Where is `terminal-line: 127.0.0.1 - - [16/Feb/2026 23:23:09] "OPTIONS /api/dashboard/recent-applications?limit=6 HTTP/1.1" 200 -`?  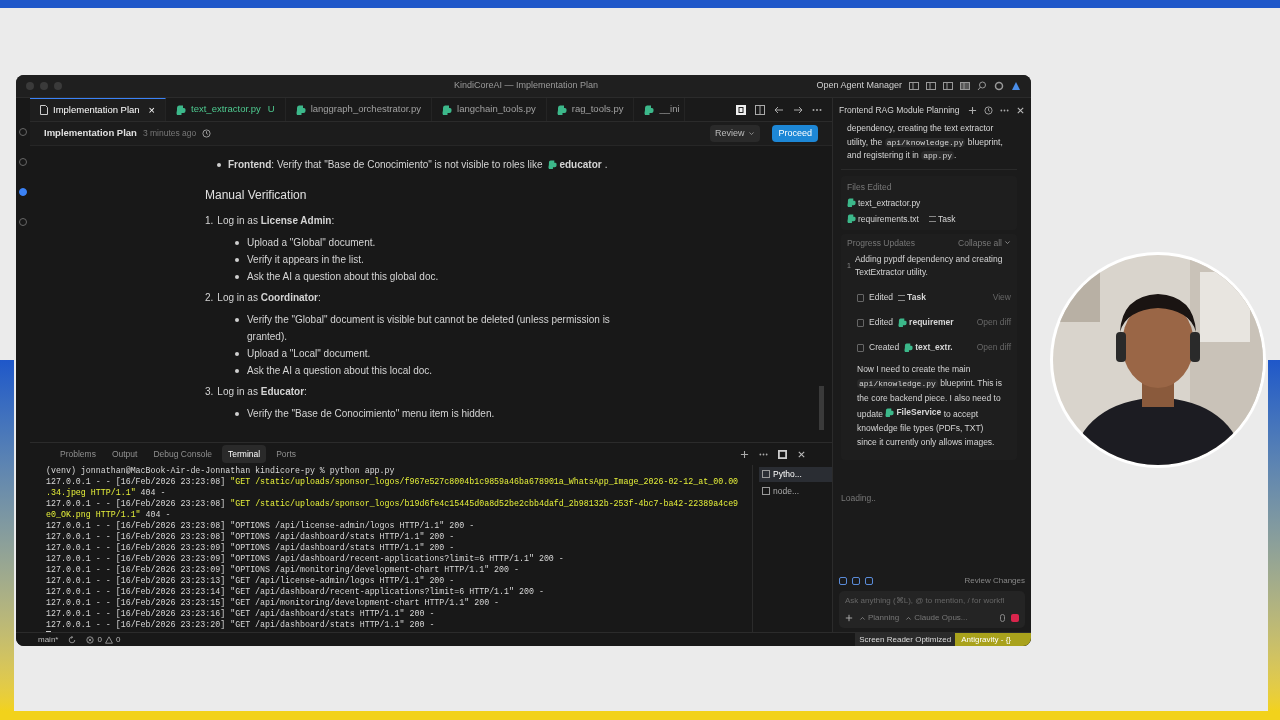 terminal-line: 127.0.0.1 - - [16/Feb/2026 23:23:09] "OPTIONS /api/dashboard/recent-applications?limit=6 HTTP/1.1" 200 - is located at coordinates (305, 558).